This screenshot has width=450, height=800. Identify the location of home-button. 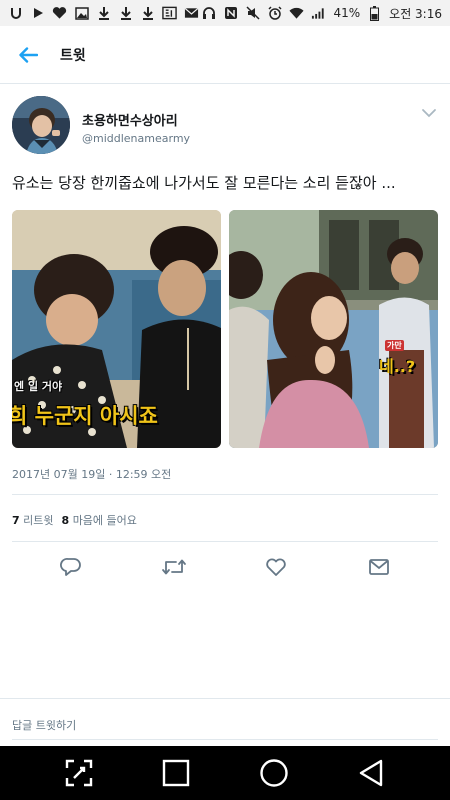
(274, 773).